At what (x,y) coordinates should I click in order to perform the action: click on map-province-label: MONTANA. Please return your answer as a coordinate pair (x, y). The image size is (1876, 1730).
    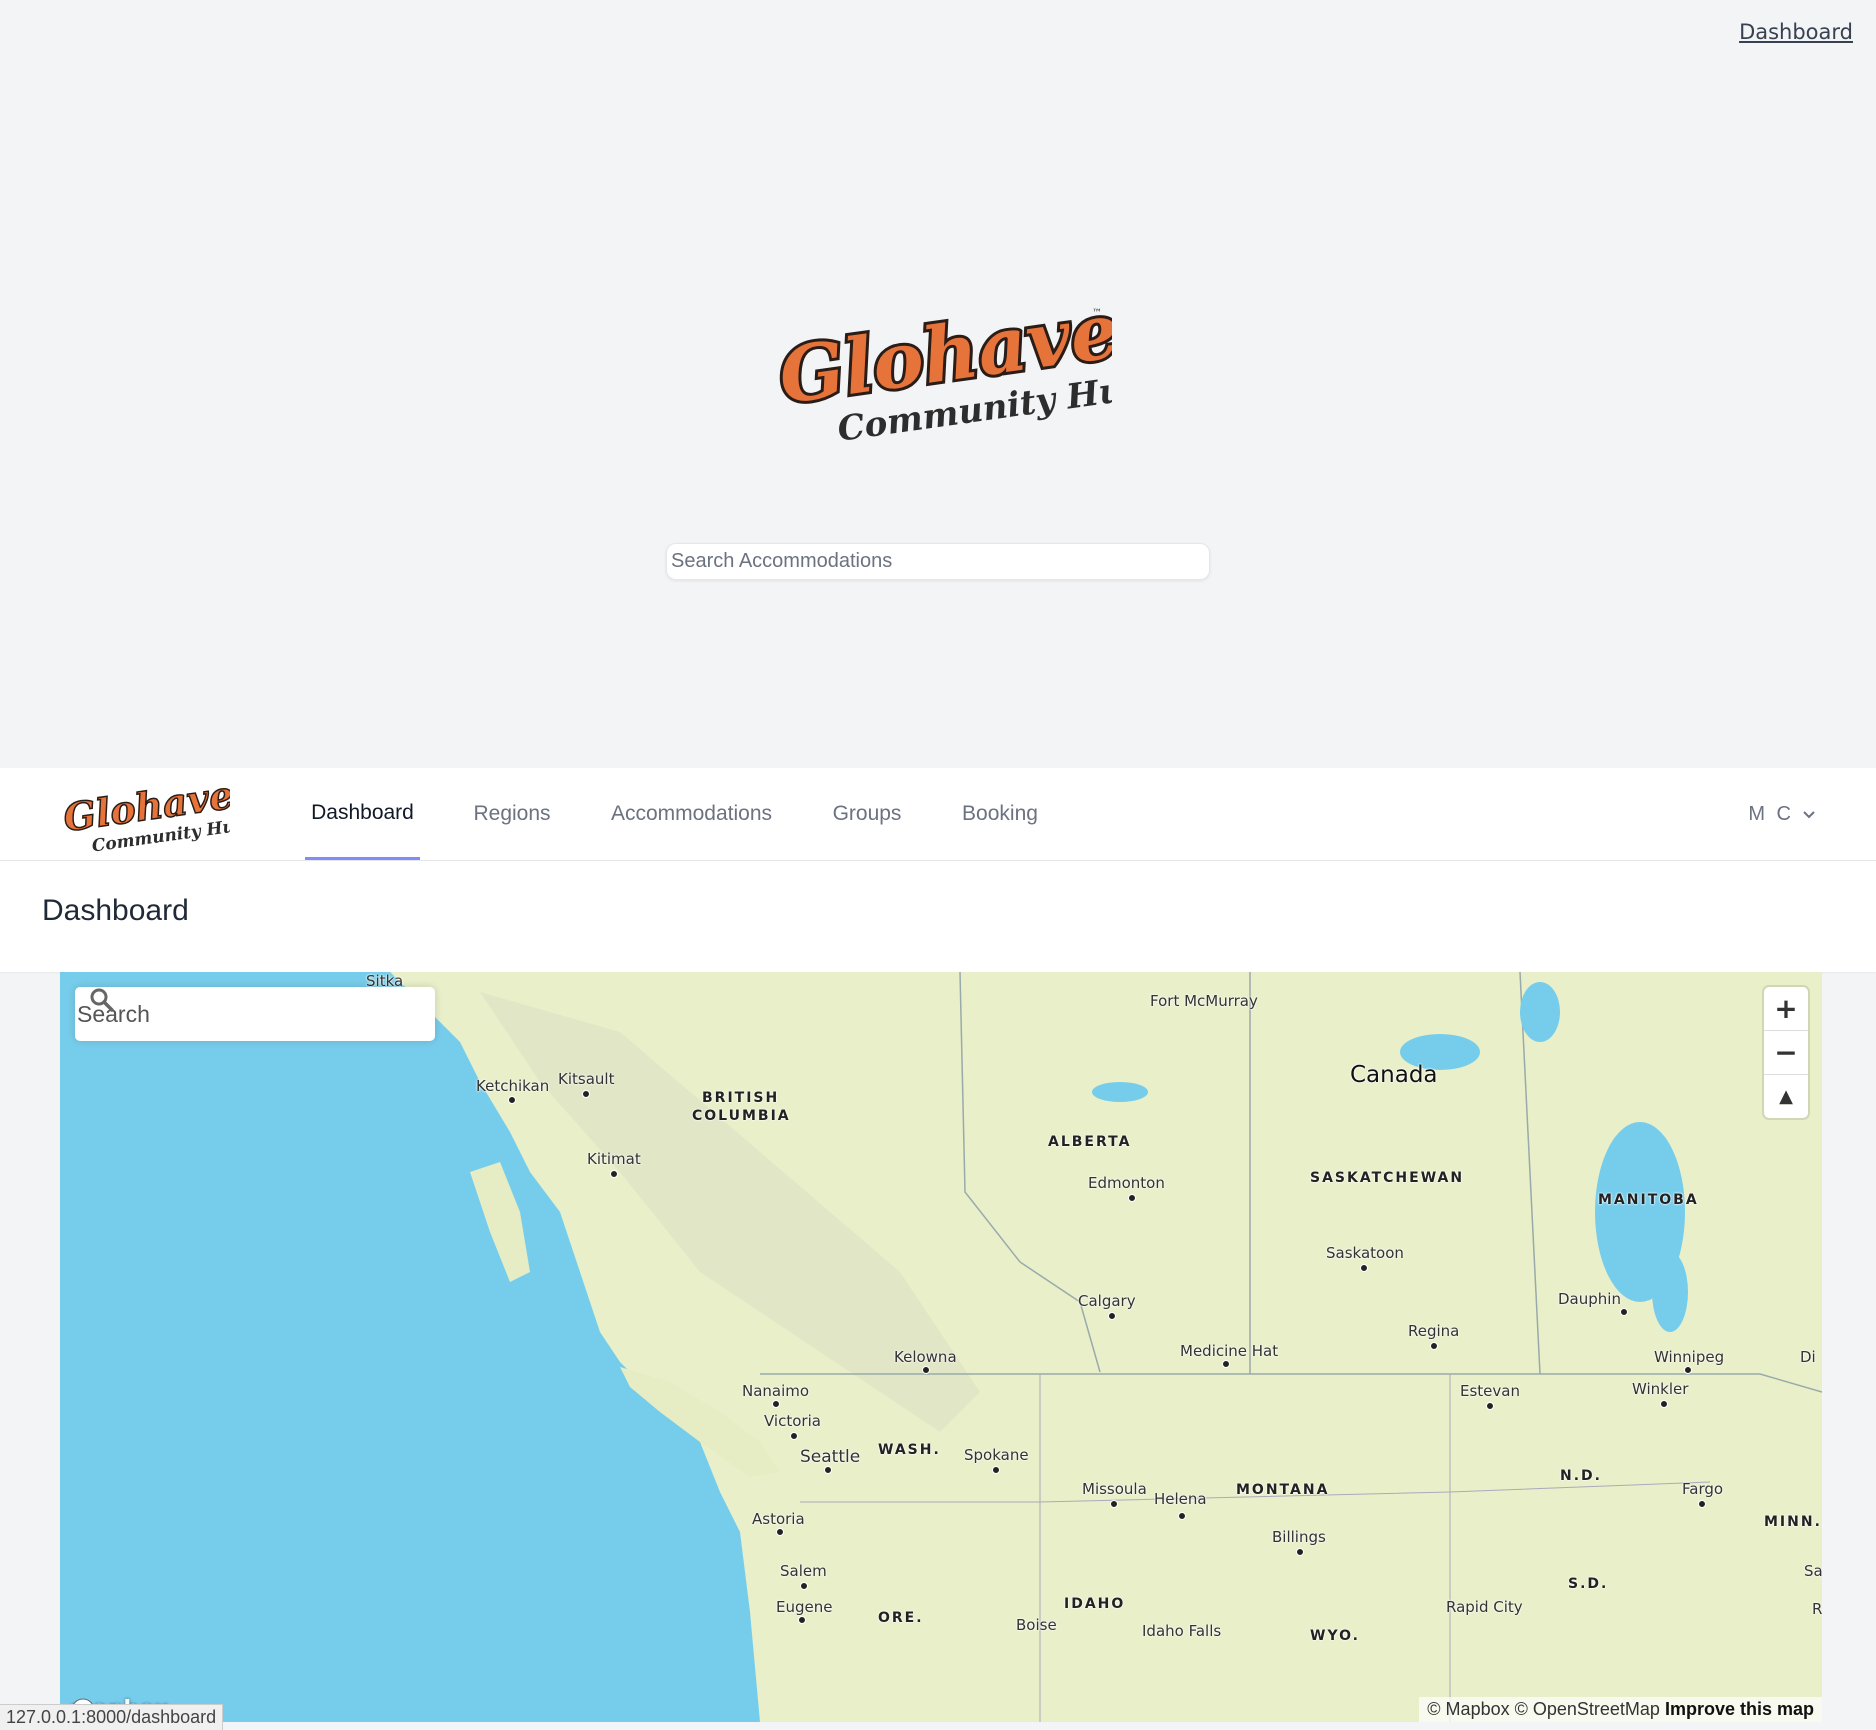
    Looking at the image, I should click on (1283, 1490).